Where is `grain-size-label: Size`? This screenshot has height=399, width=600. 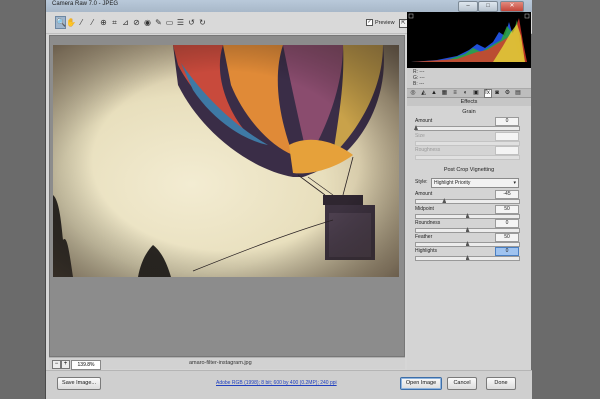
grain-size-label: Size is located at coordinates (420, 136).